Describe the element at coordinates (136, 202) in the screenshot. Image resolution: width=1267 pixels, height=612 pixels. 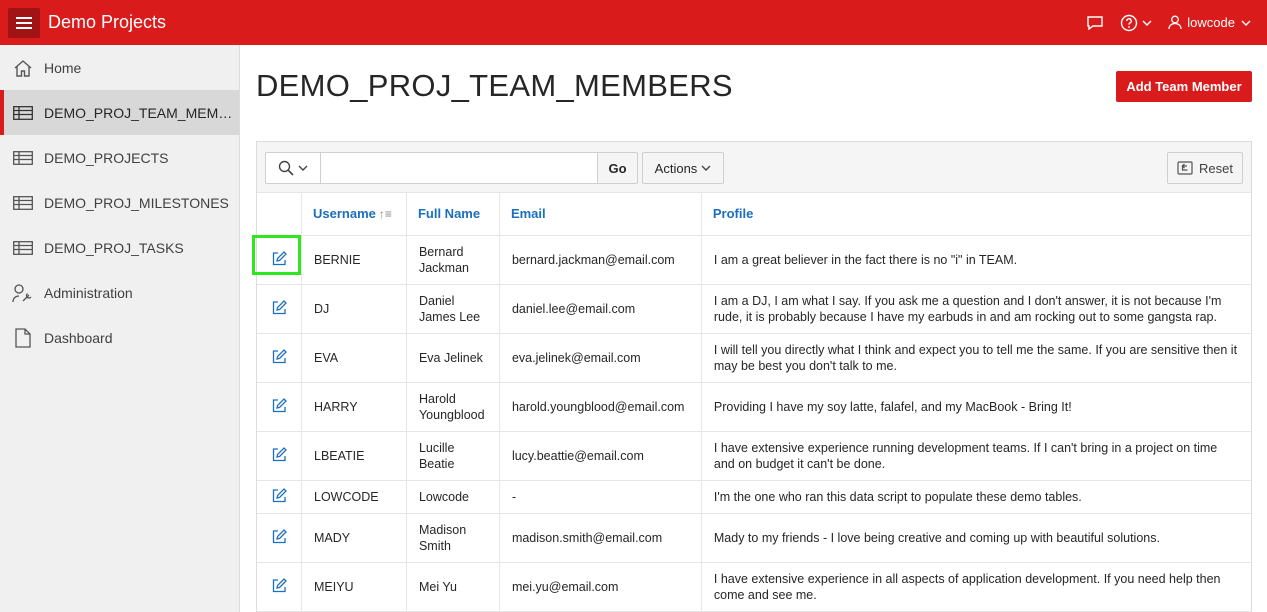
I see `sidebar-item-label: DEMO_PROJ_MILESTONES` at that location.